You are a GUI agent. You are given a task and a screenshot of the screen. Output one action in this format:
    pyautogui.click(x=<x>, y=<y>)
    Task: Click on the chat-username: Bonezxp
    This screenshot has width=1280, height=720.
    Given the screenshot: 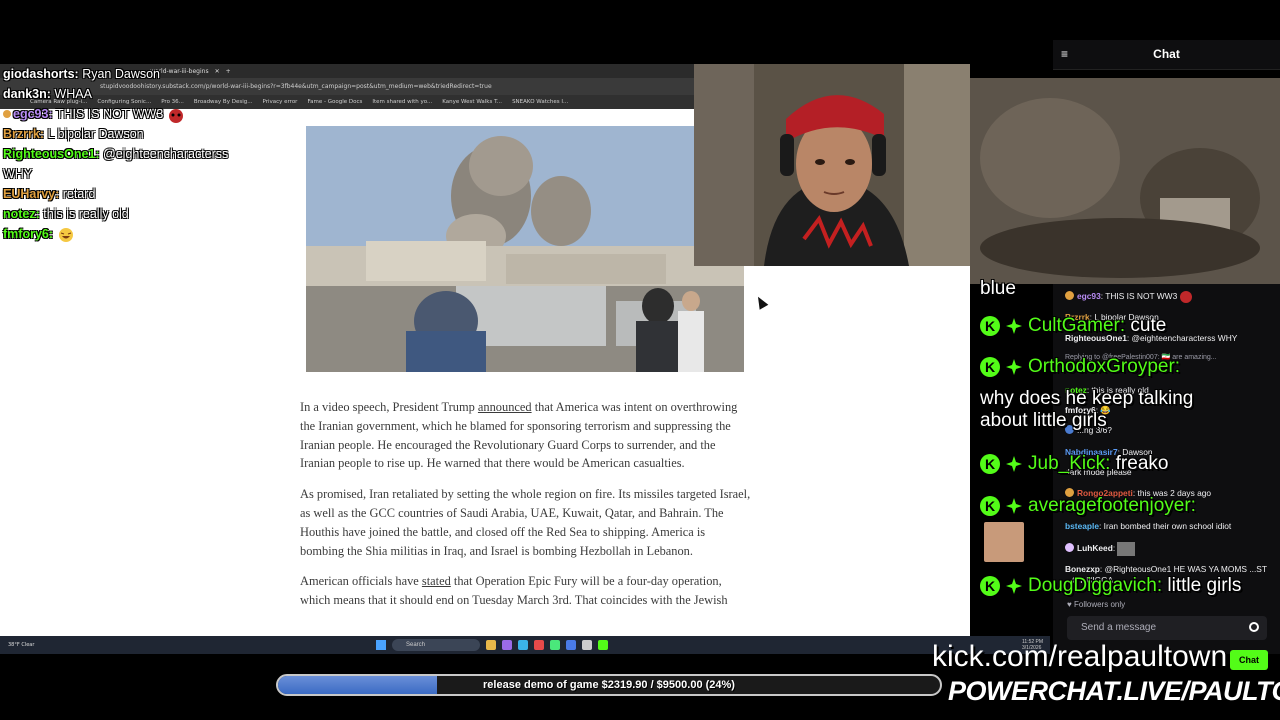 What is the action you would take?
    pyautogui.click(x=1082, y=569)
    